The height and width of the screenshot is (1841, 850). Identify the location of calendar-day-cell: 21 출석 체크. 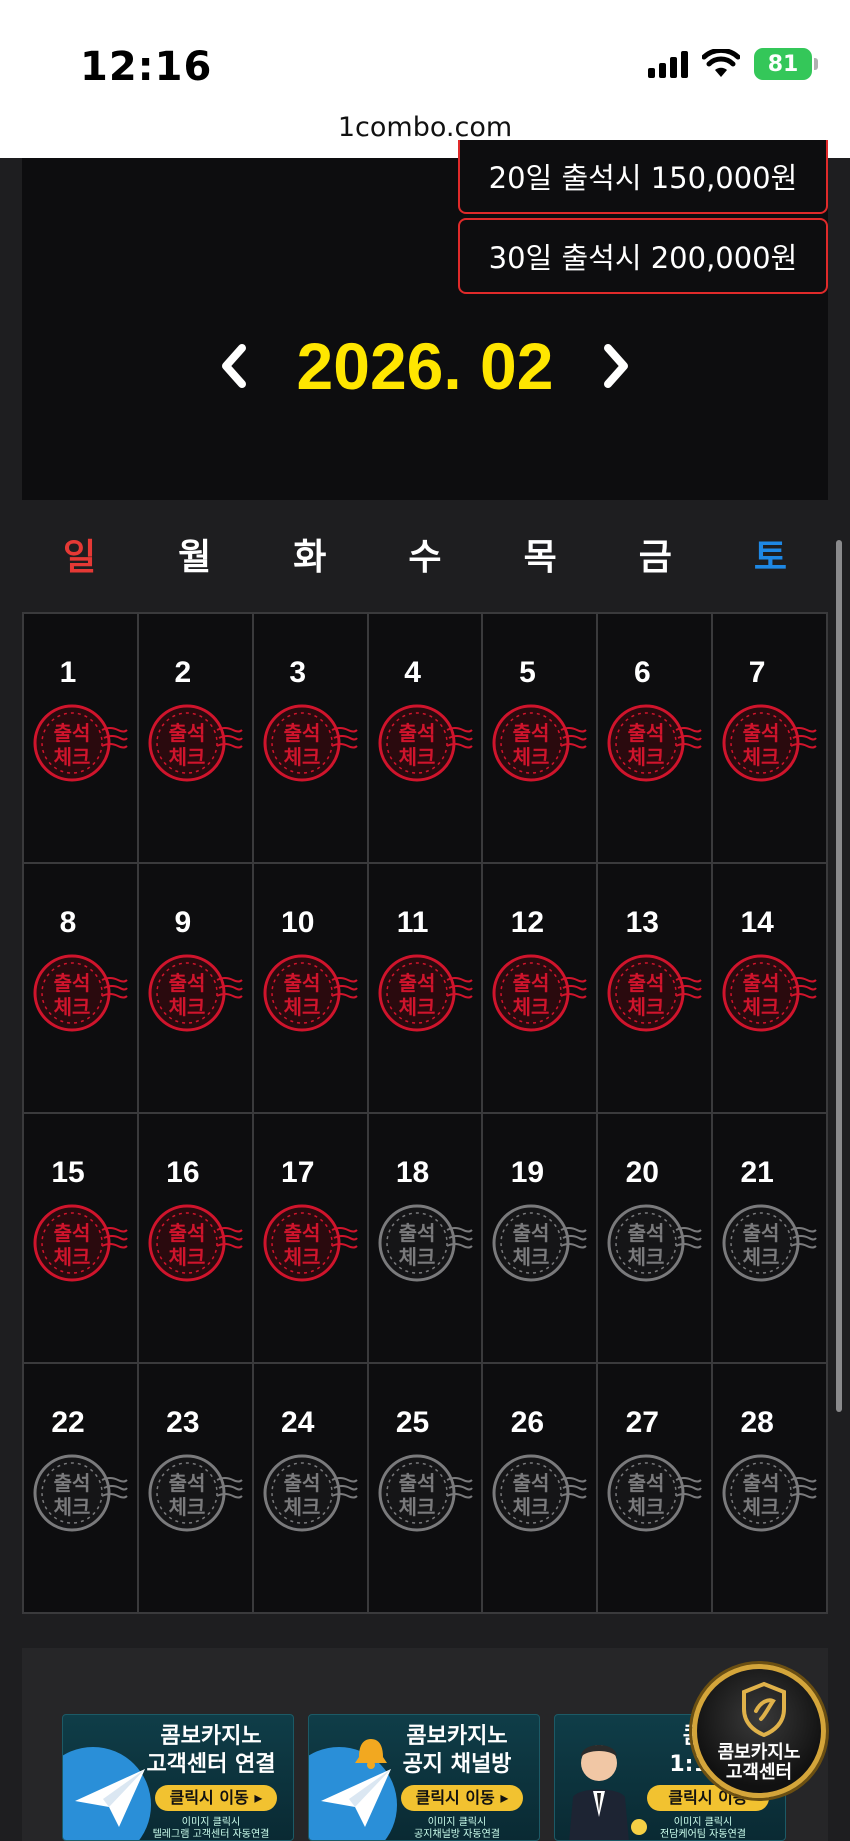
(770, 1239).